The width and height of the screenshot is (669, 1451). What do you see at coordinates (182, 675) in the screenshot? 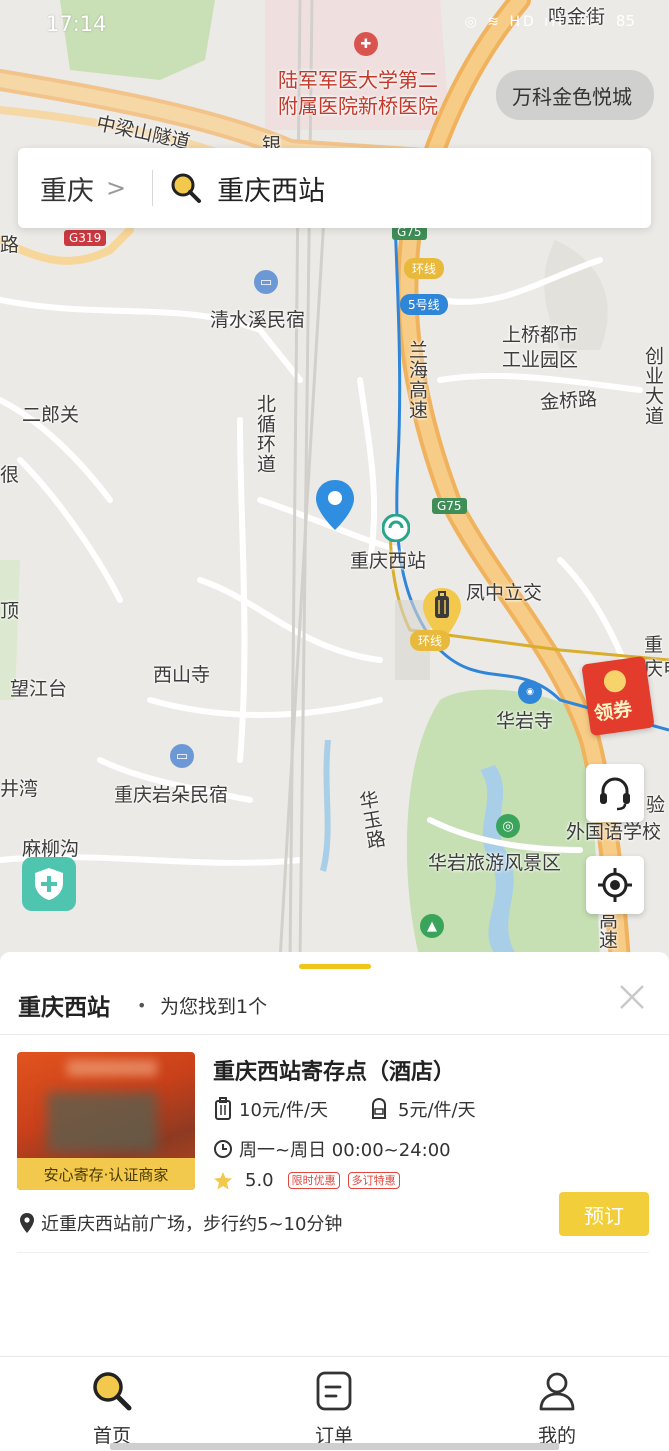
I see `map-label: 西山寺` at bounding box center [182, 675].